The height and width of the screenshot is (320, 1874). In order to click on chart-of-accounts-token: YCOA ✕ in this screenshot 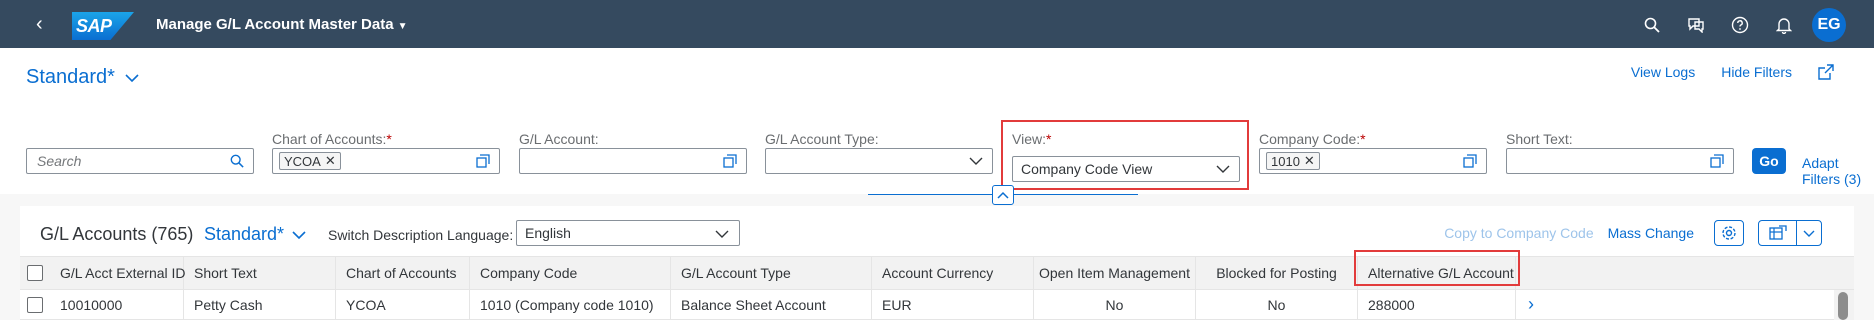, I will do `click(310, 161)`.